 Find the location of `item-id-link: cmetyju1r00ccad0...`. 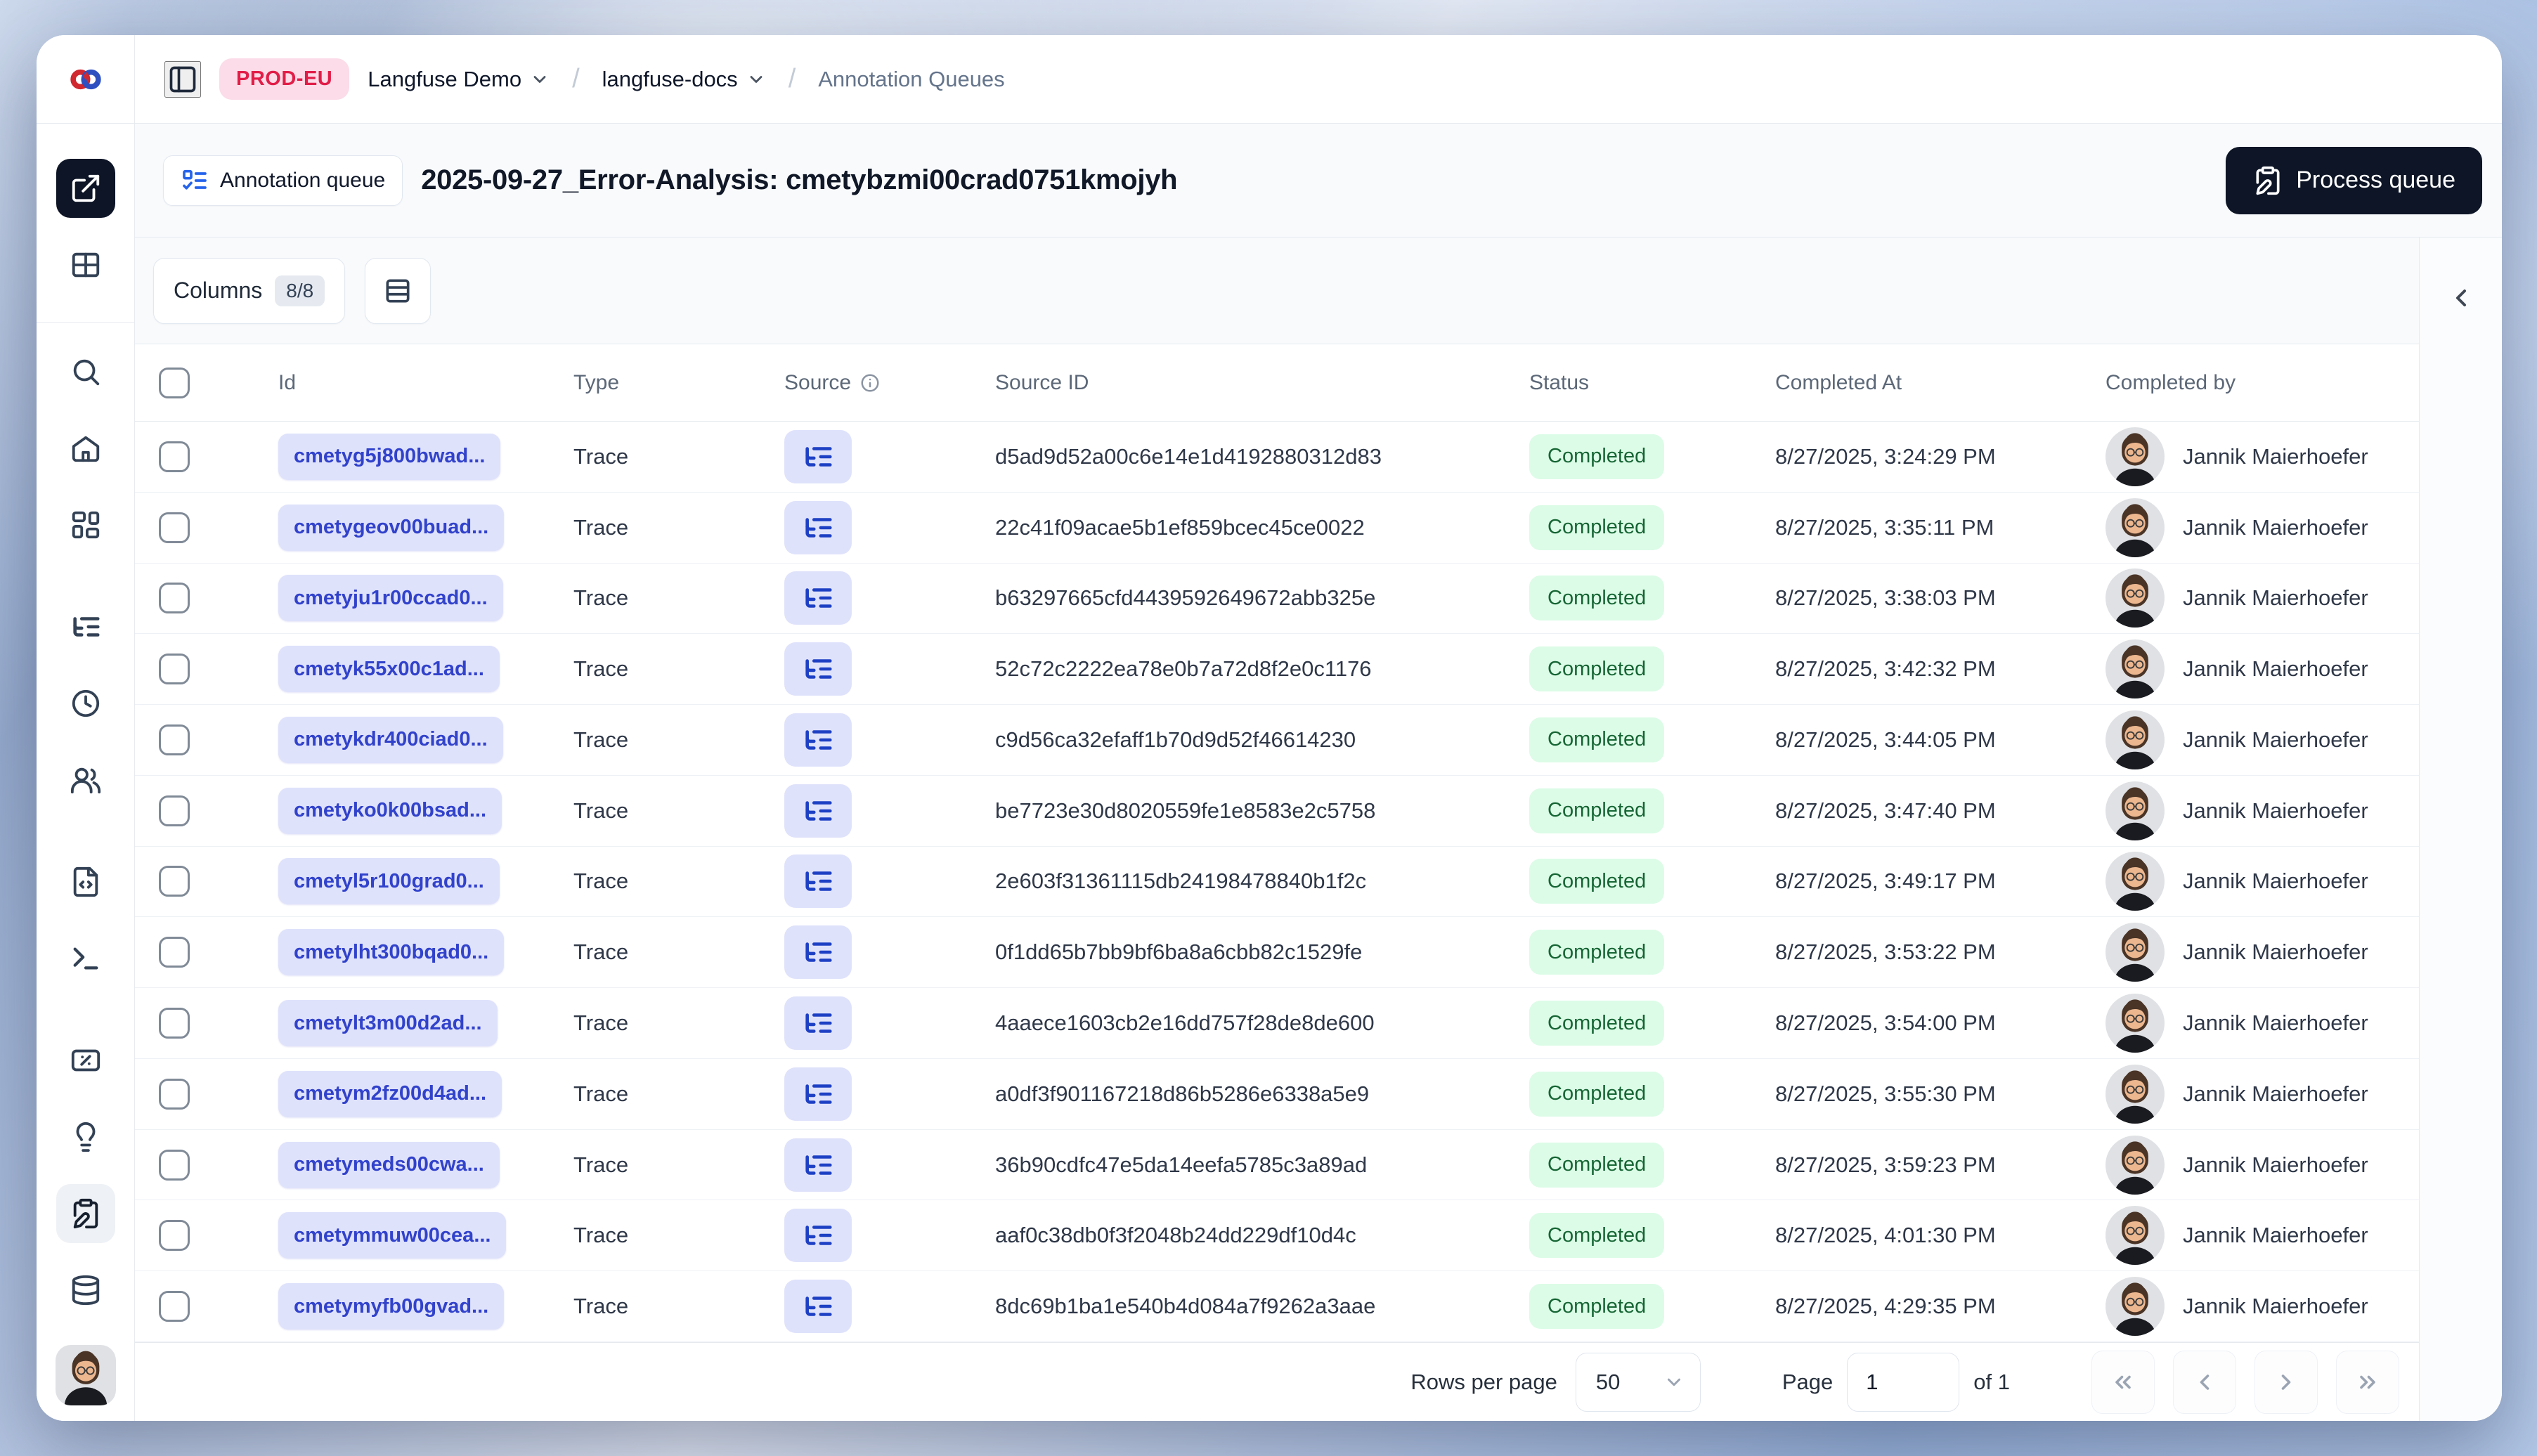

item-id-link: cmetyju1r00ccad0... is located at coordinates (390, 598).